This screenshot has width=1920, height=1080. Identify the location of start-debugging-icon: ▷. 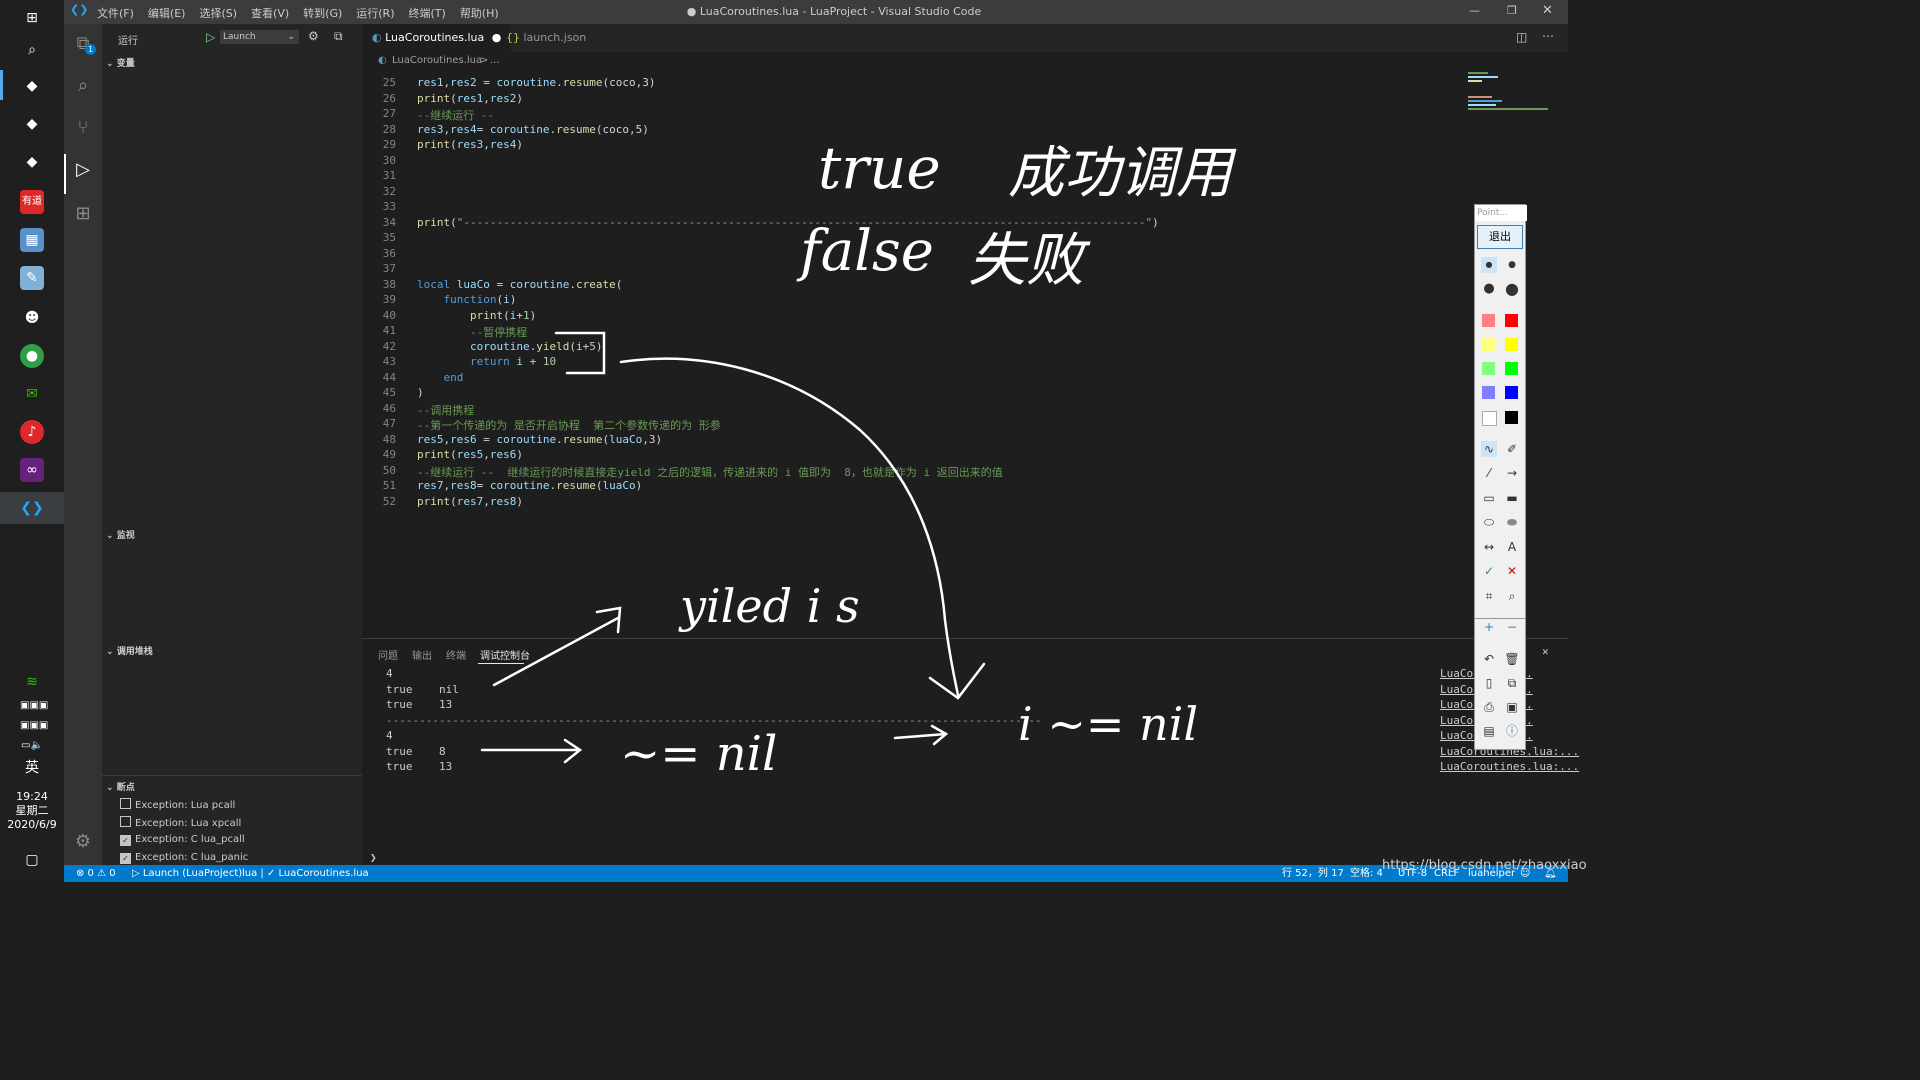
(210, 37).